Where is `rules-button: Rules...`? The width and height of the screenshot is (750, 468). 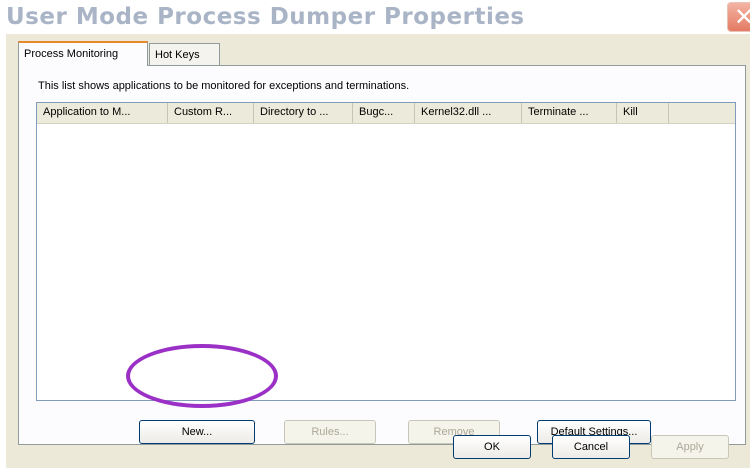 rules-button: Rules... is located at coordinates (330, 432).